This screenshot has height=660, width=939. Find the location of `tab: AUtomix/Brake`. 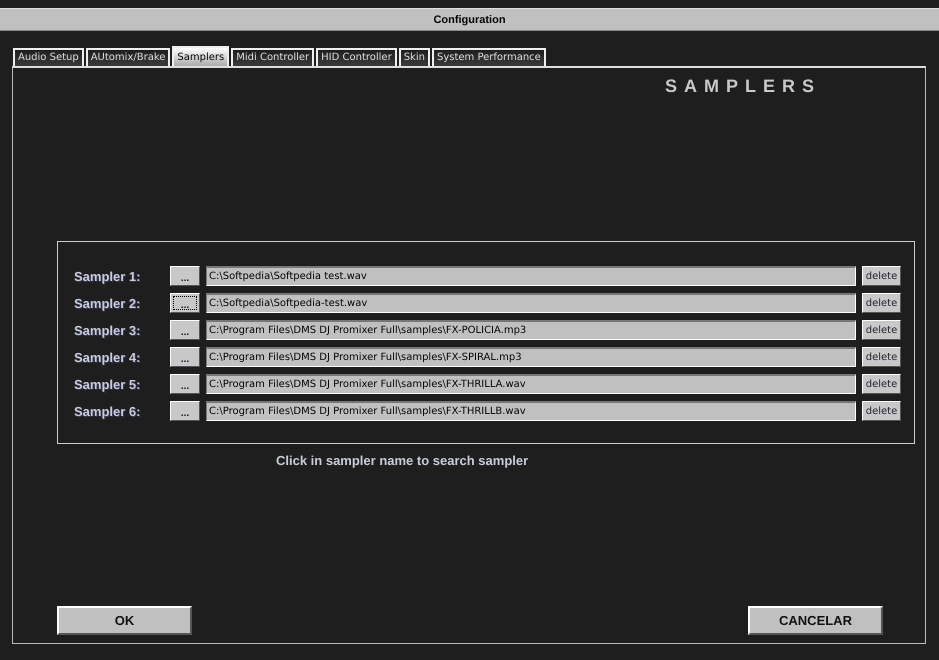

tab: AUtomix/Brake is located at coordinates (128, 57).